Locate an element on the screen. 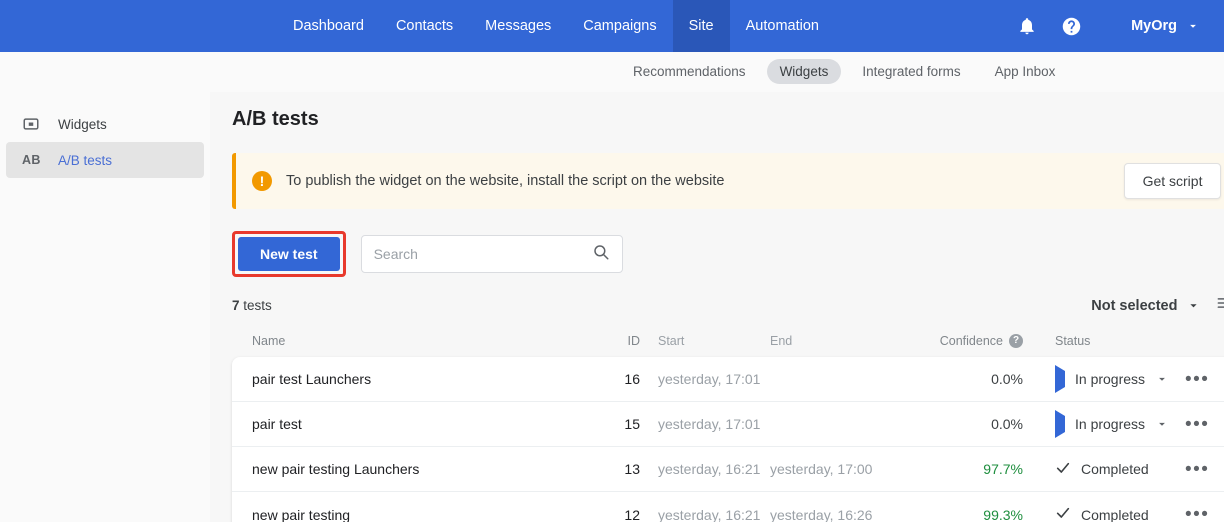 The image size is (1224, 522). top-nav-item-automation: Automation is located at coordinates (782, 26).